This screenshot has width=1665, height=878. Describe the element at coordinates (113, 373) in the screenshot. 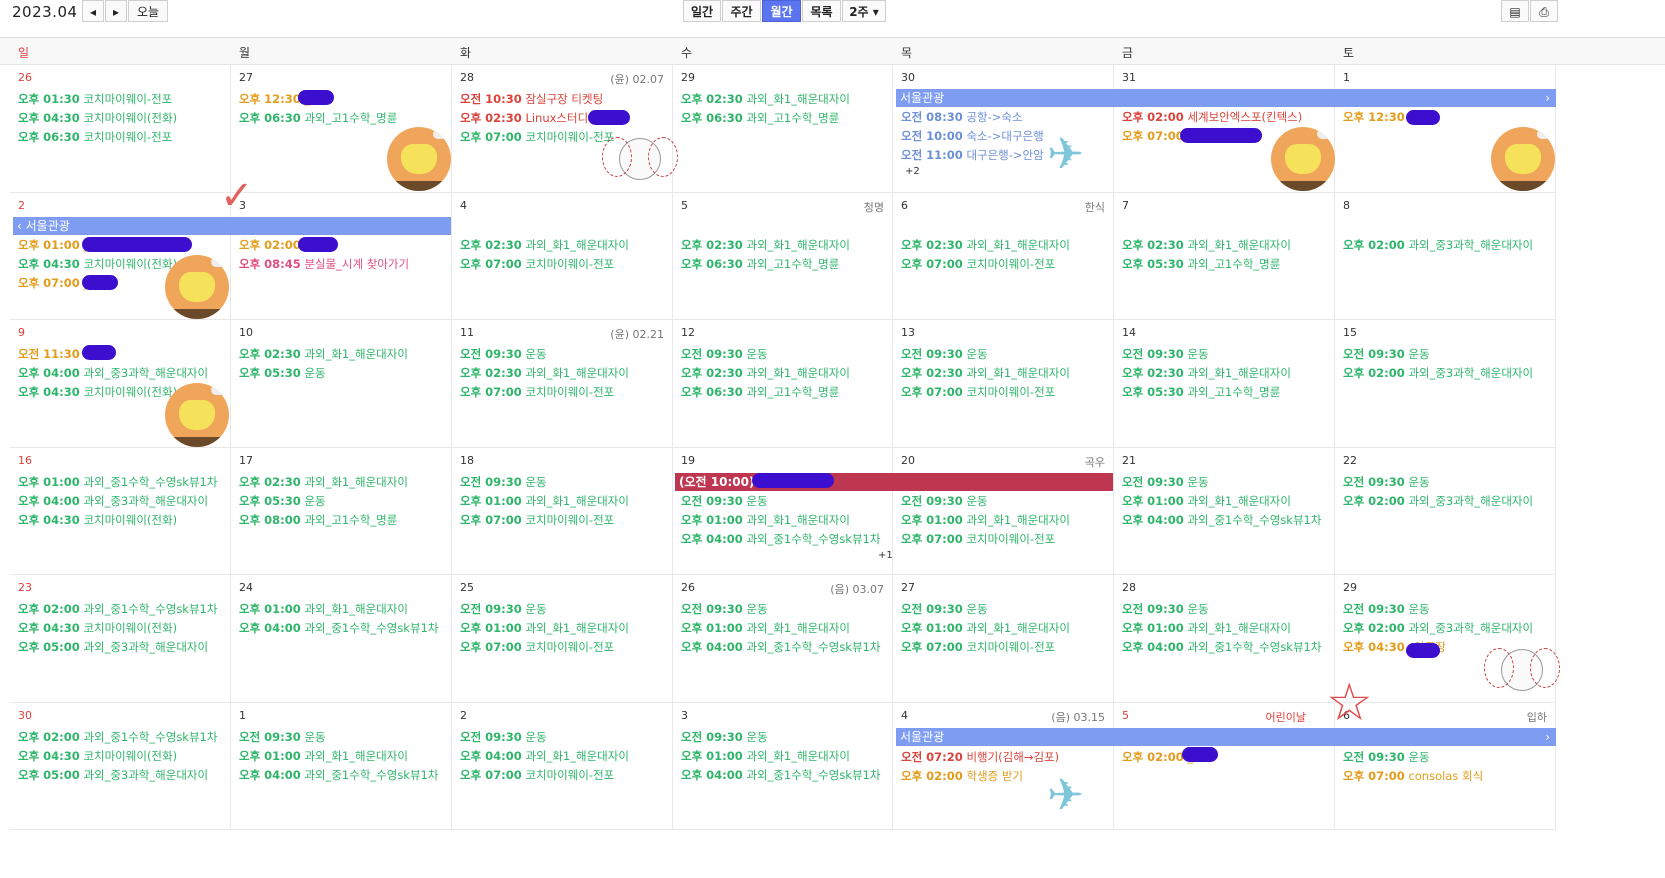

I see `event-item: 오후 04:00 과외_중3과학_해운대자이` at that location.